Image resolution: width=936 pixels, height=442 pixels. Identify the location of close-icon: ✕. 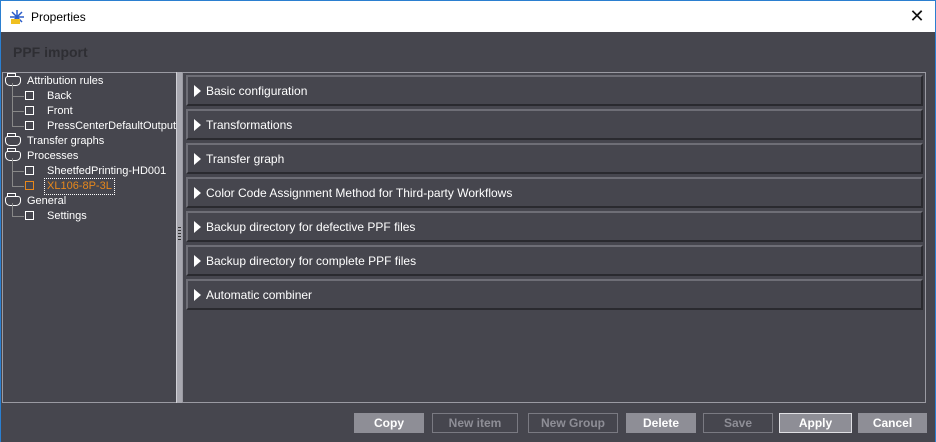
(917, 16).